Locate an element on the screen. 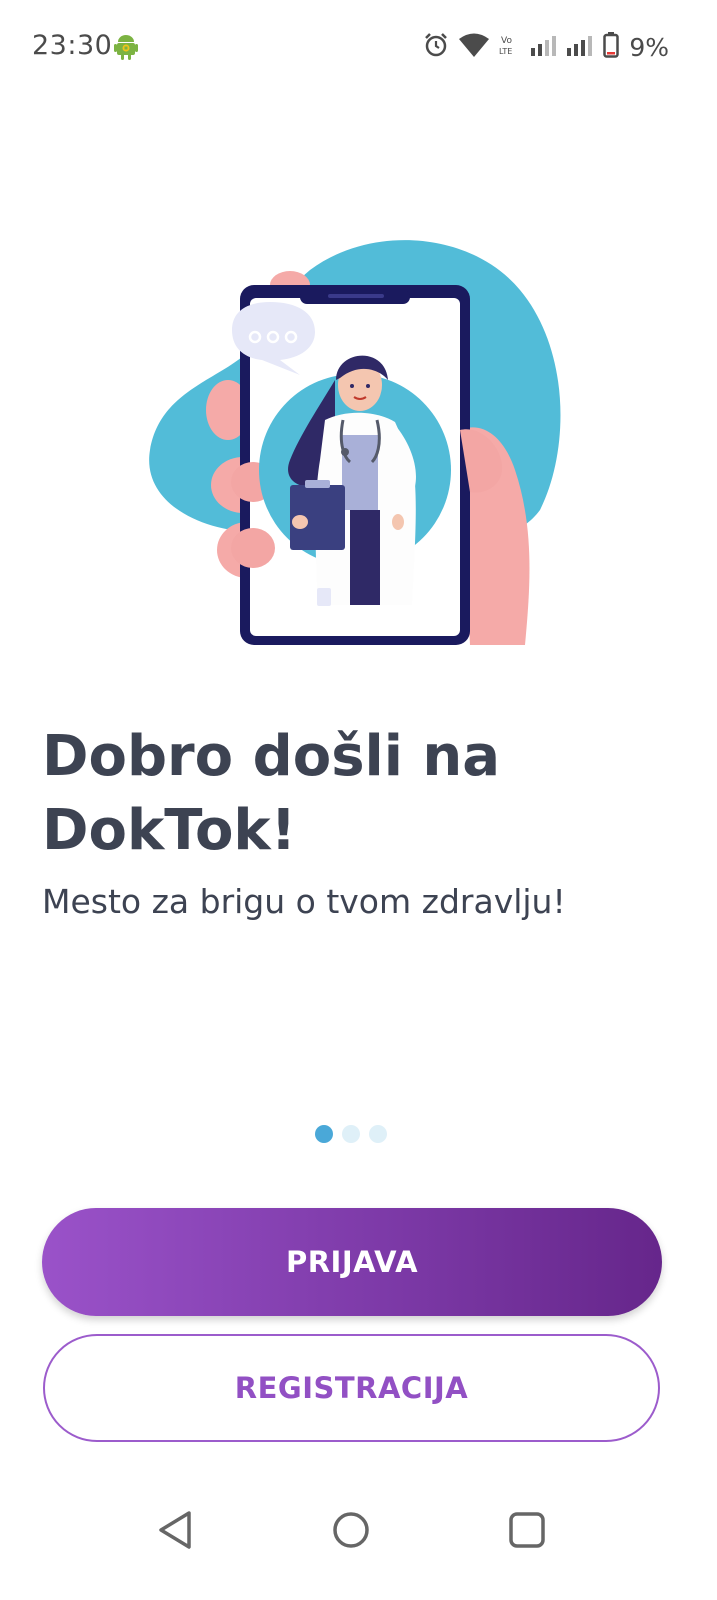 This screenshot has width=717, height=1600. status-icons: Vo LTE 9% is located at coordinates (546, 47).